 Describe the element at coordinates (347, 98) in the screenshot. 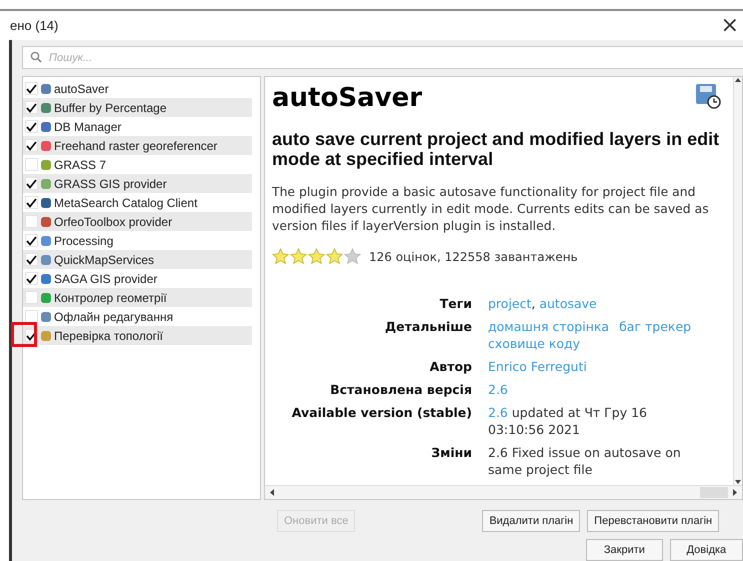

I see `plugin-title: autoSaver` at that location.